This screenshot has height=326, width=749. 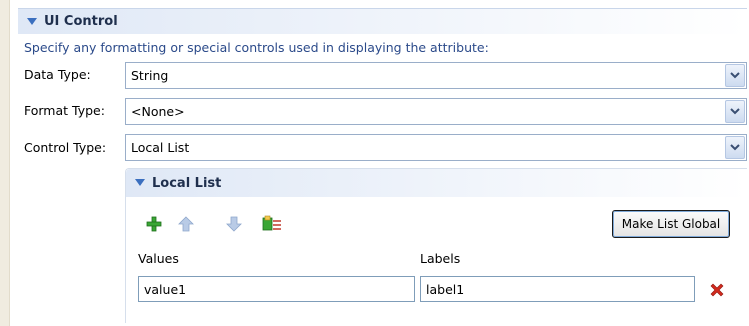 What do you see at coordinates (186, 224) in the screenshot?
I see `arrow-up-icon` at bounding box center [186, 224].